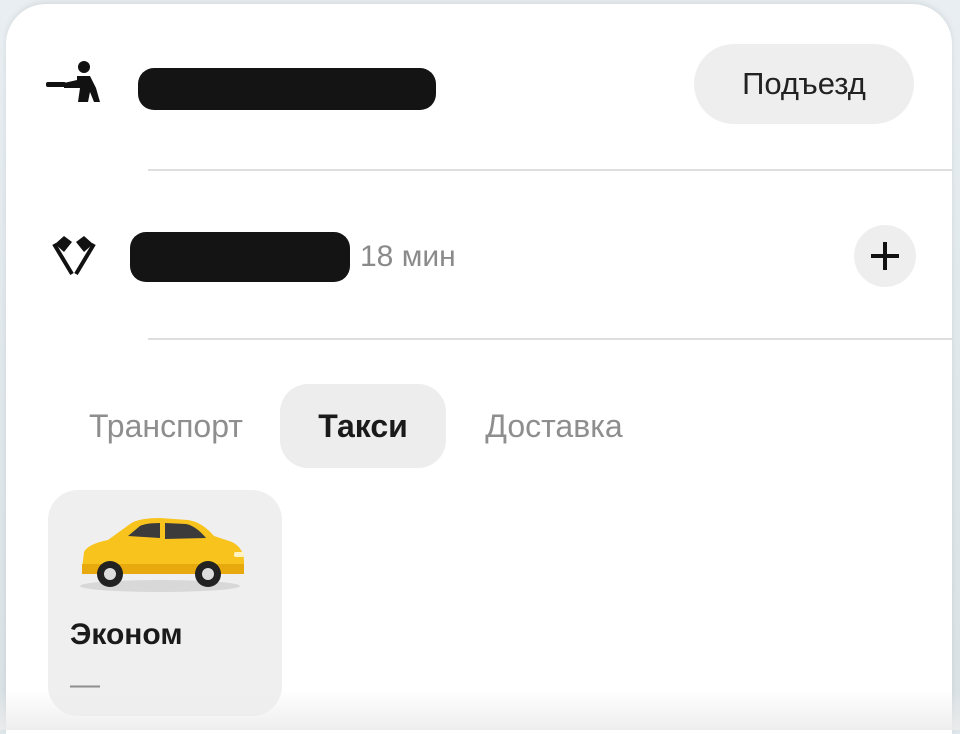 Image resolution: width=960 pixels, height=734 pixels. Describe the element at coordinates (158, 553) in the screenshot. I see `yellow-car-icon` at that location.